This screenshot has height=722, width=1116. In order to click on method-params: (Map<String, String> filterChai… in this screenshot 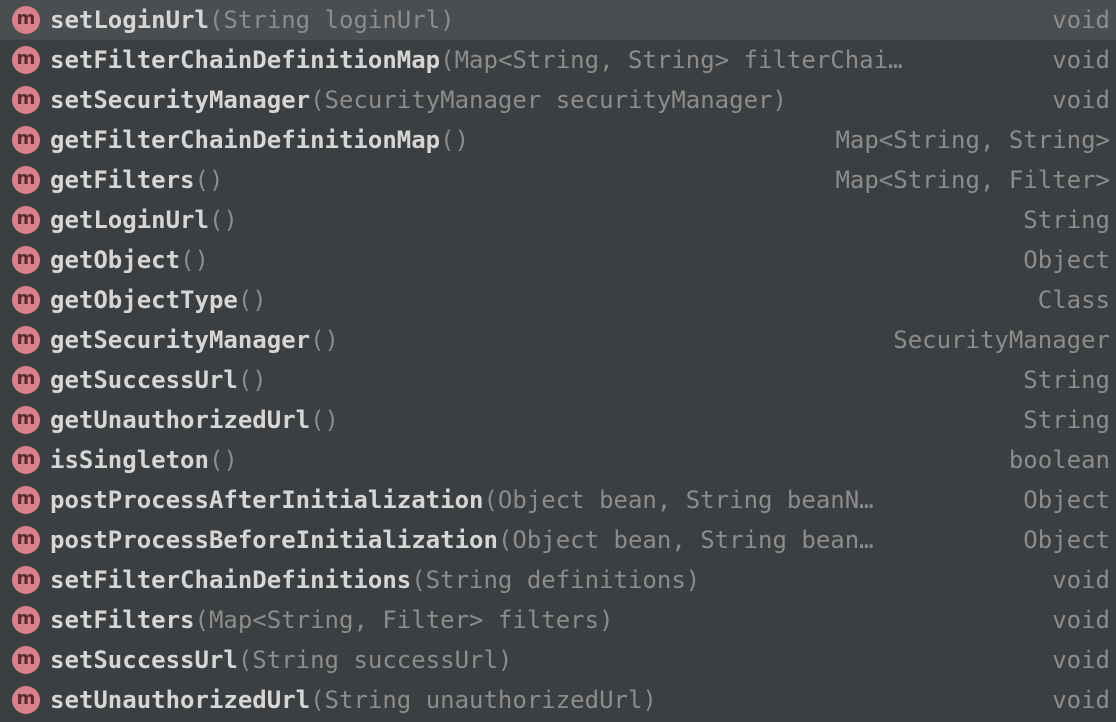, I will do `click(671, 60)`.